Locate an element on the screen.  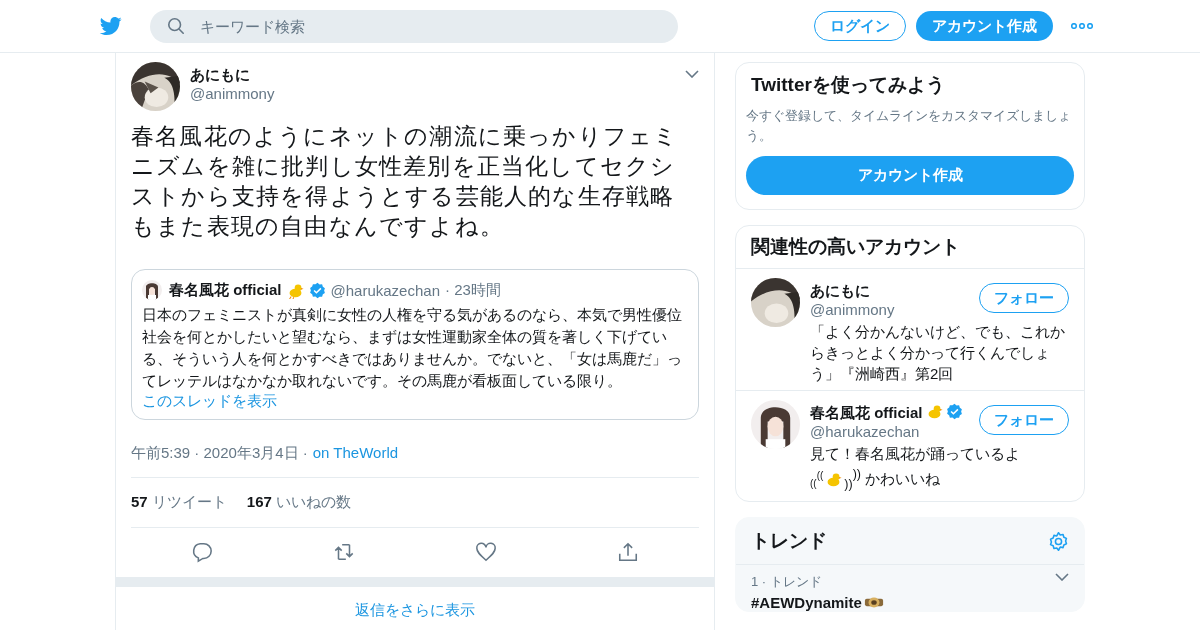
quoted-text: 日本のフェミニストが真剣に女性の人権を守る気があるのなら、本気で男性優位社会を何とかしたいと望むなら、まずは女性運動家全体の質を著しく下げている、そういう人を何とかすべきではありませんか。でないと、「女は馬鹿だ」ってレッテルはなかなか取れないです。その馬鹿が看板面している限り。 is located at coordinates (412, 348).